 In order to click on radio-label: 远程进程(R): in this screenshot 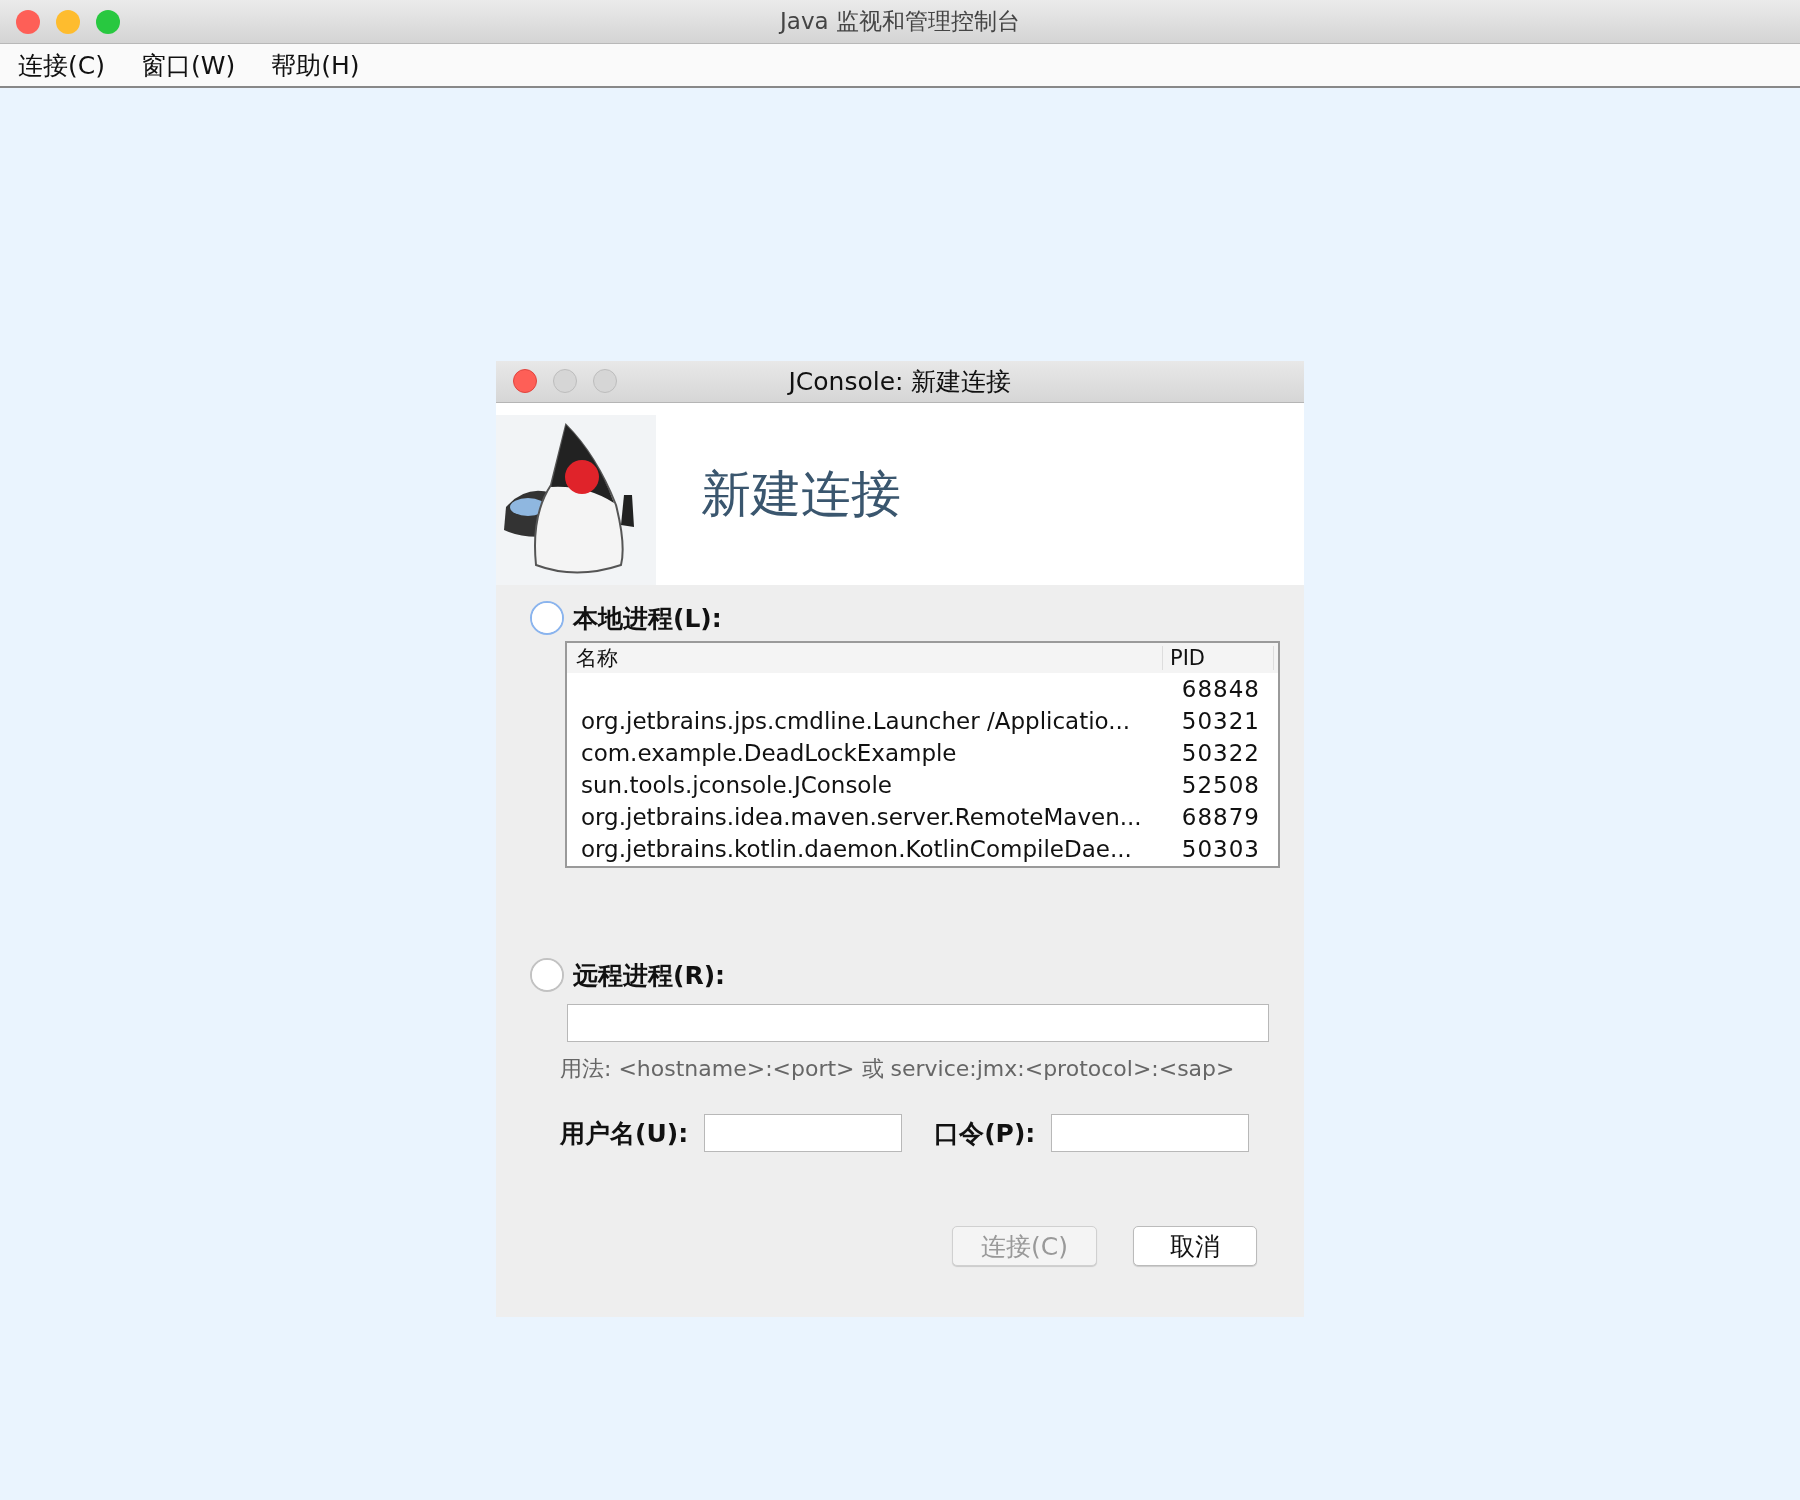, I will do `click(649, 975)`.